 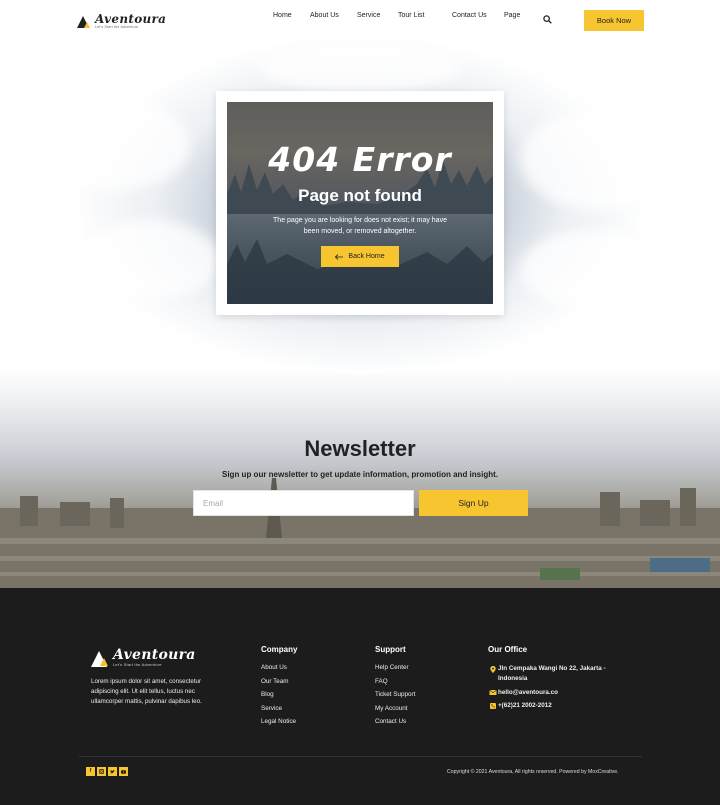 I want to click on footer-column-title: Company, so click(x=279, y=649).